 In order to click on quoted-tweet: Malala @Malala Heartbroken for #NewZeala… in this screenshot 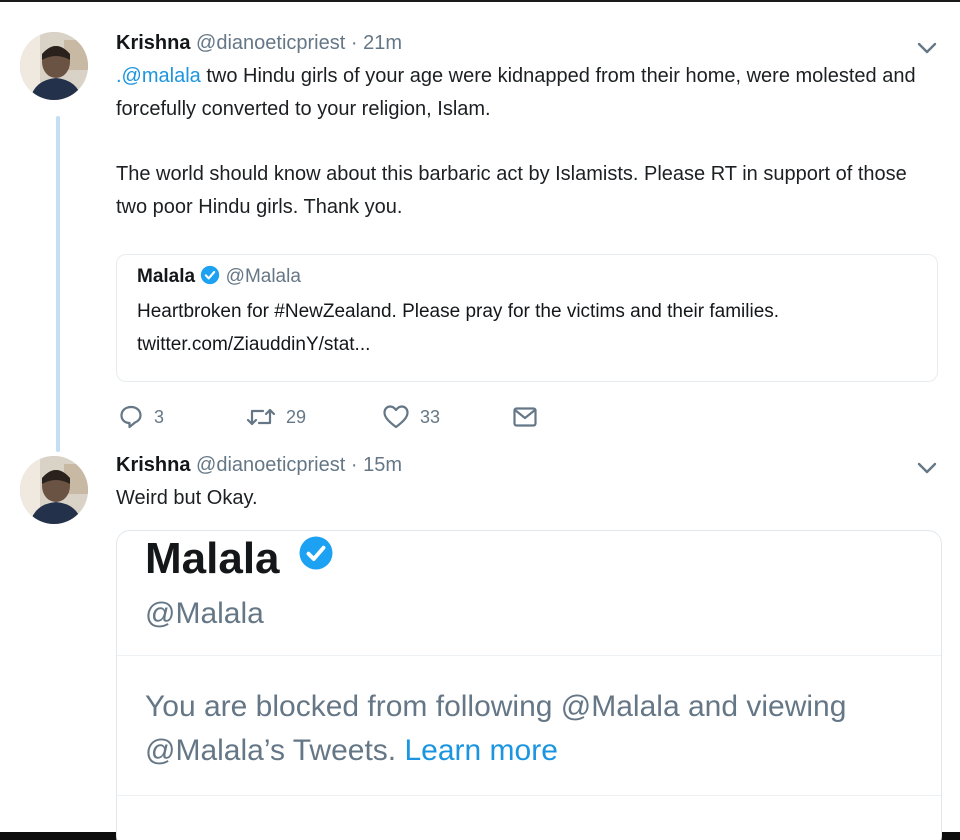, I will do `click(527, 318)`.